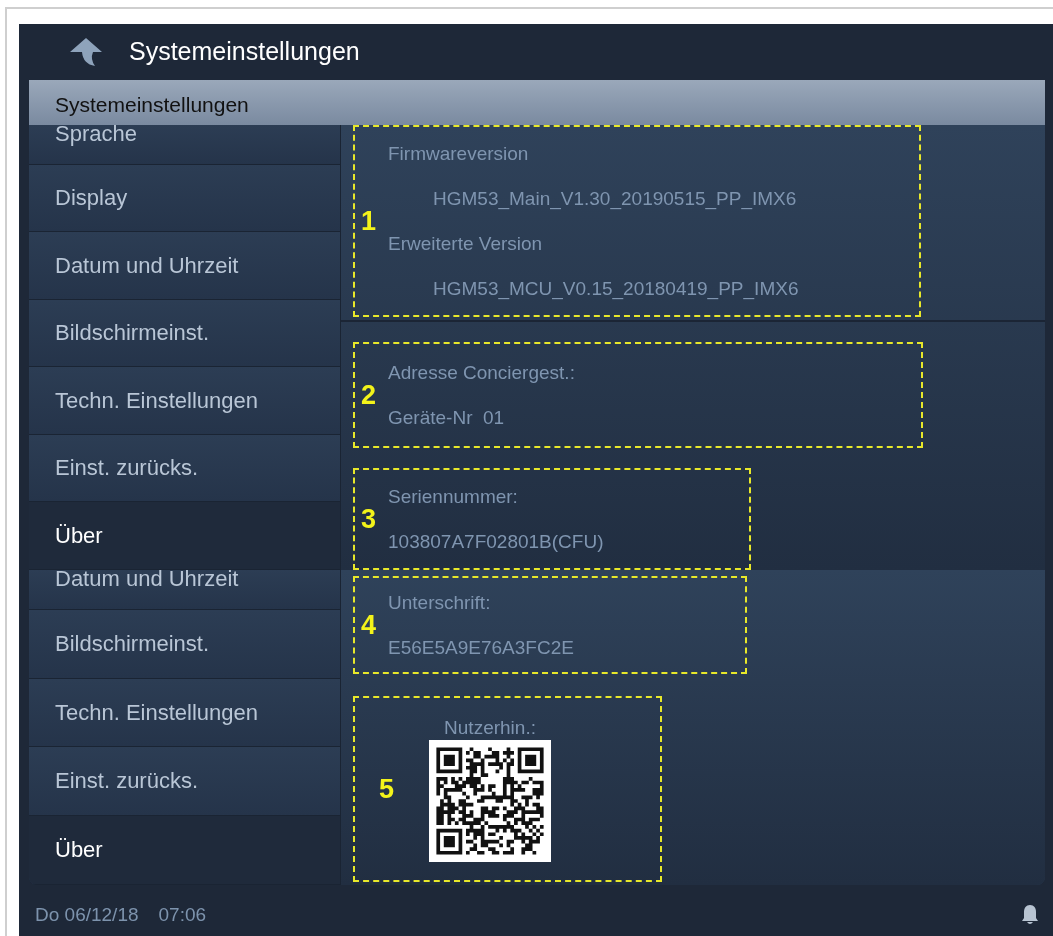 The height and width of the screenshot is (936, 1053). Describe the element at coordinates (87, 914) in the screenshot. I see `status-date: Do 06/12/18` at that location.